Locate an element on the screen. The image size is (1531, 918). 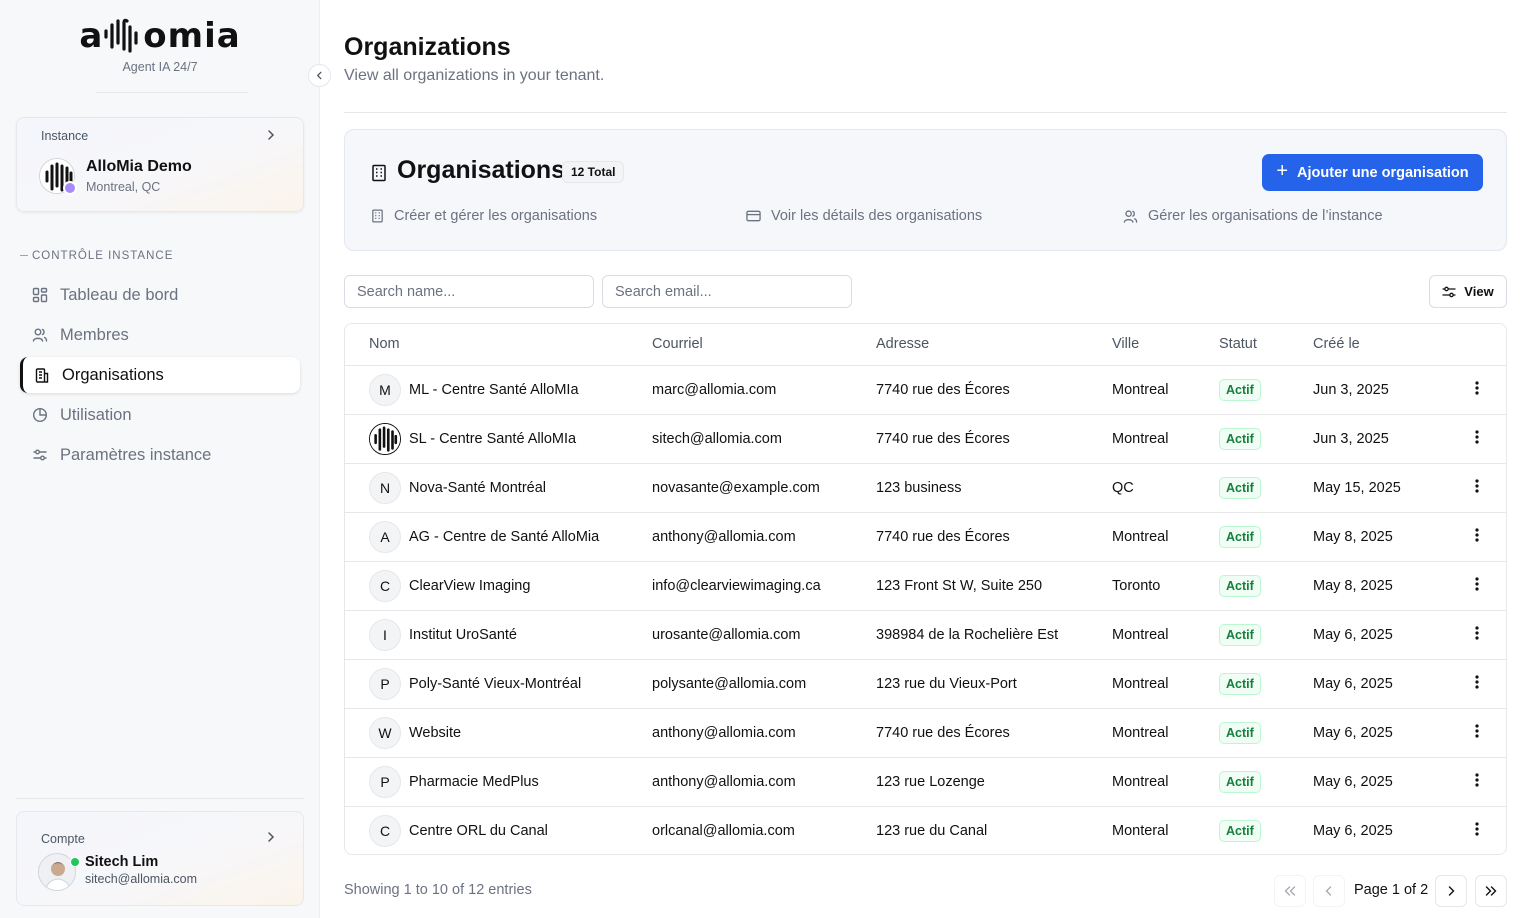
org-name: ML - Centre Santé AlloMIa is located at coordinates (494, 390).